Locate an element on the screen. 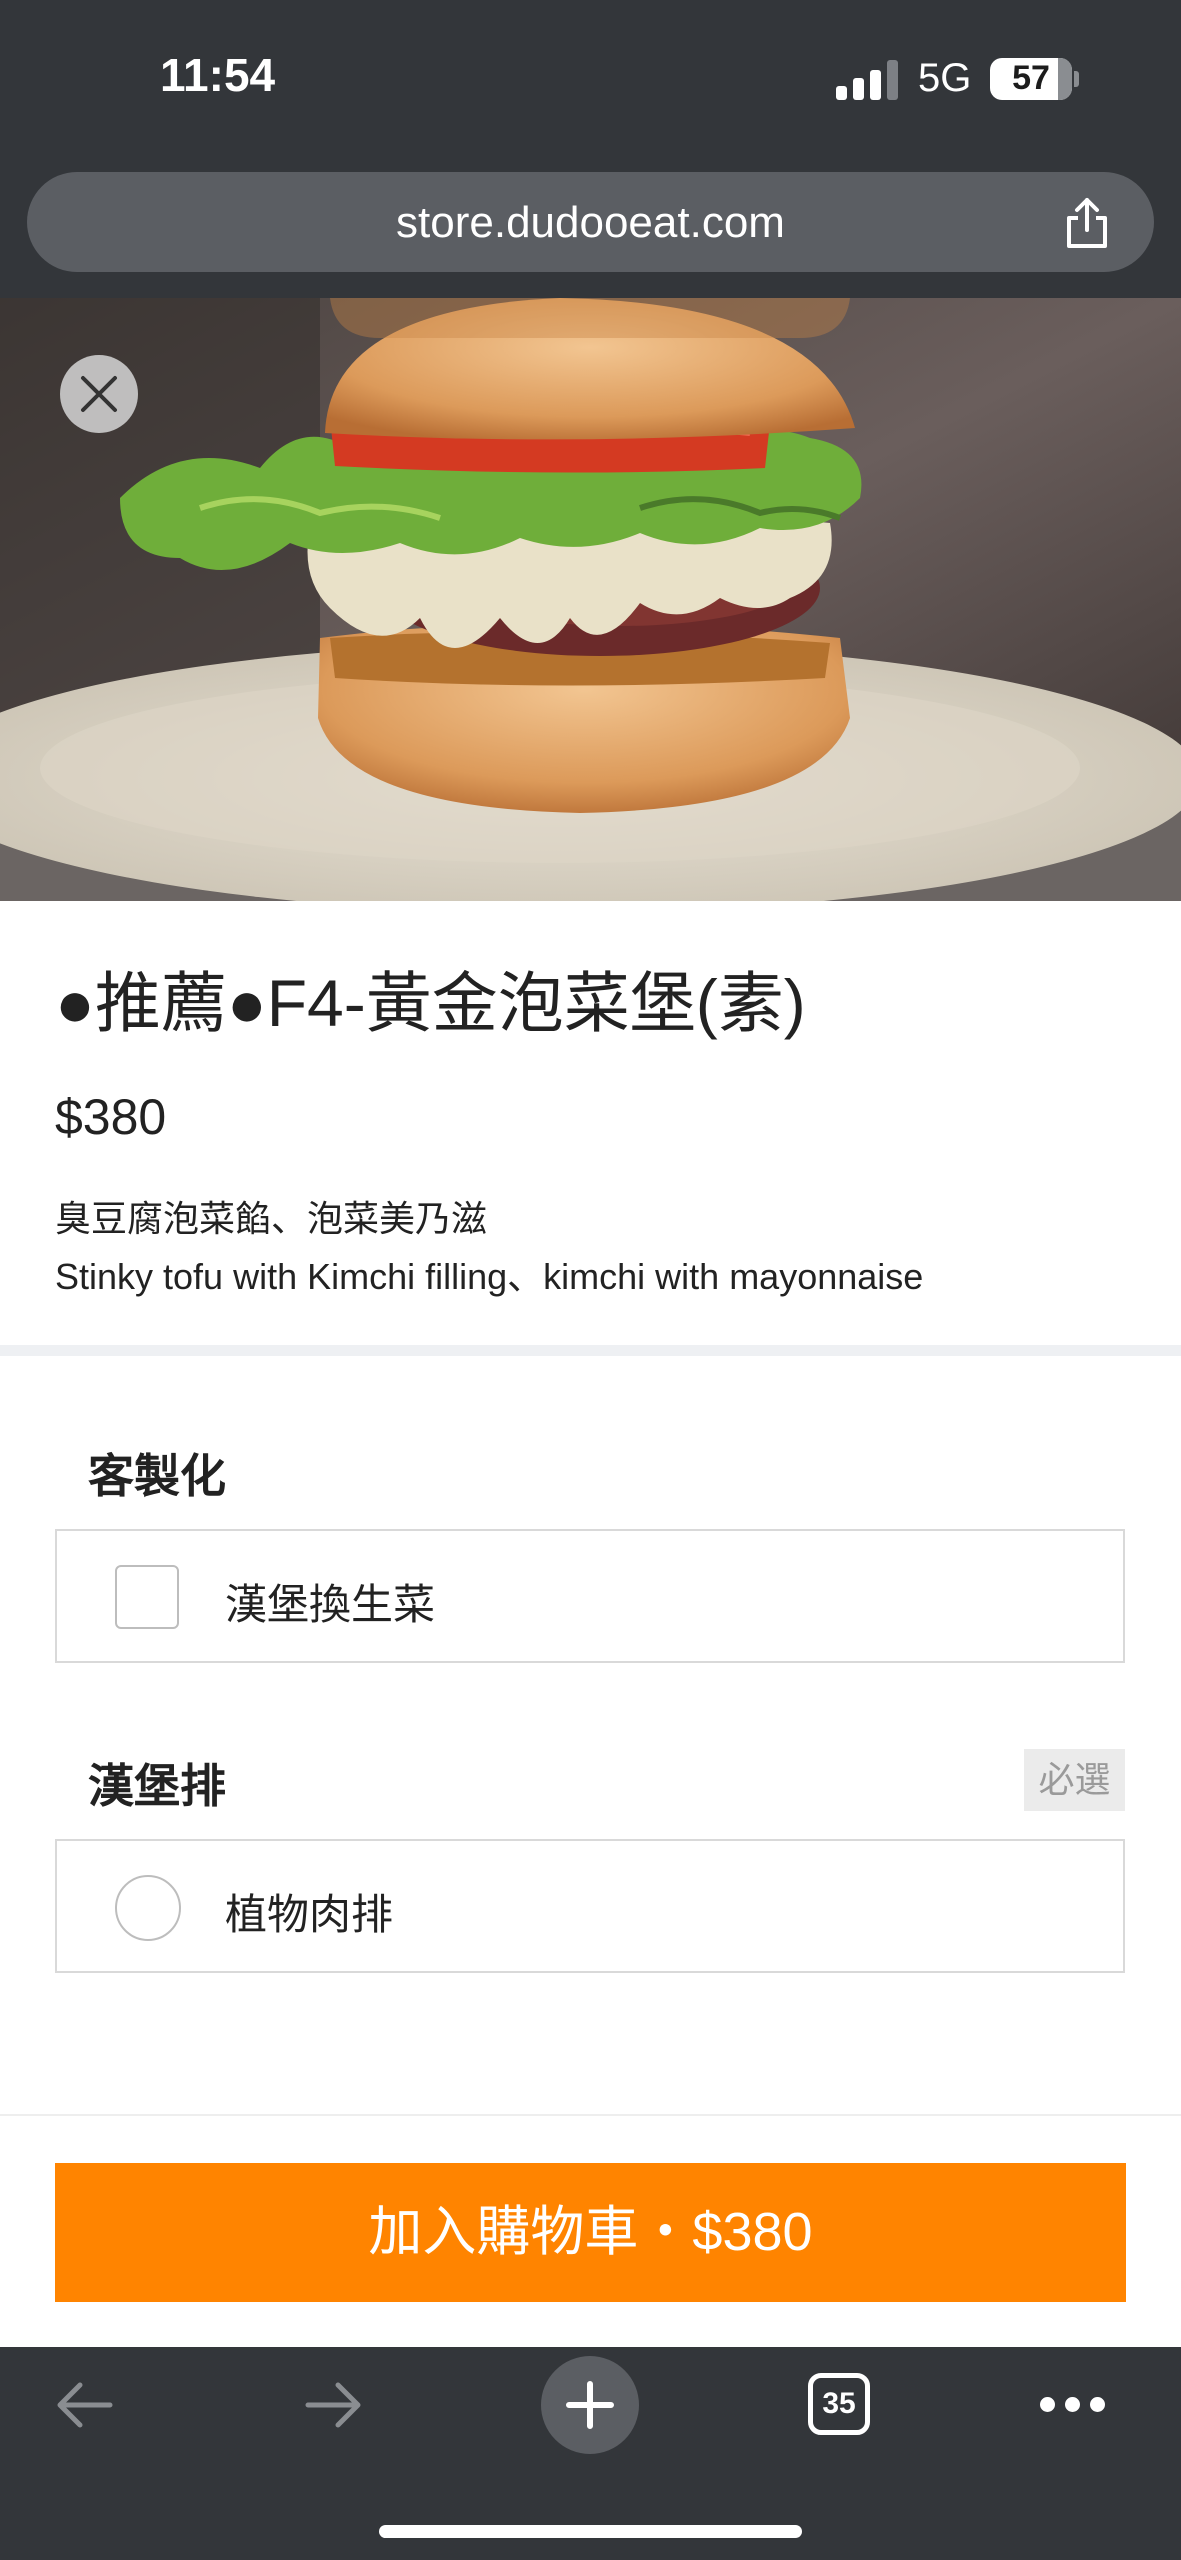 The height and width of the screenshot is (2560, 1181). forward-arrow-icon is located at coordinates (334, 2407).